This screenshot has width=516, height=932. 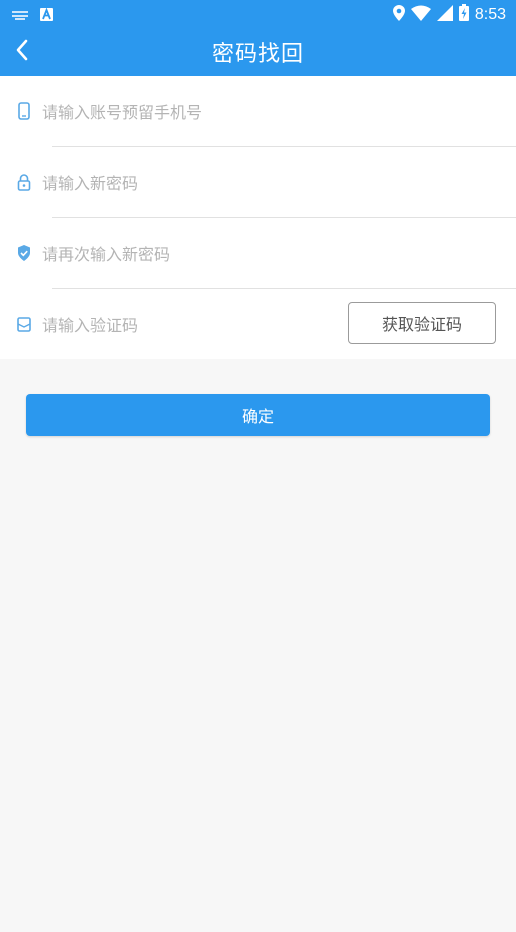 What do you see at coordinates (187, 183) in the screenshot?
I see `new-password-input` at bounding box center [187, 183].